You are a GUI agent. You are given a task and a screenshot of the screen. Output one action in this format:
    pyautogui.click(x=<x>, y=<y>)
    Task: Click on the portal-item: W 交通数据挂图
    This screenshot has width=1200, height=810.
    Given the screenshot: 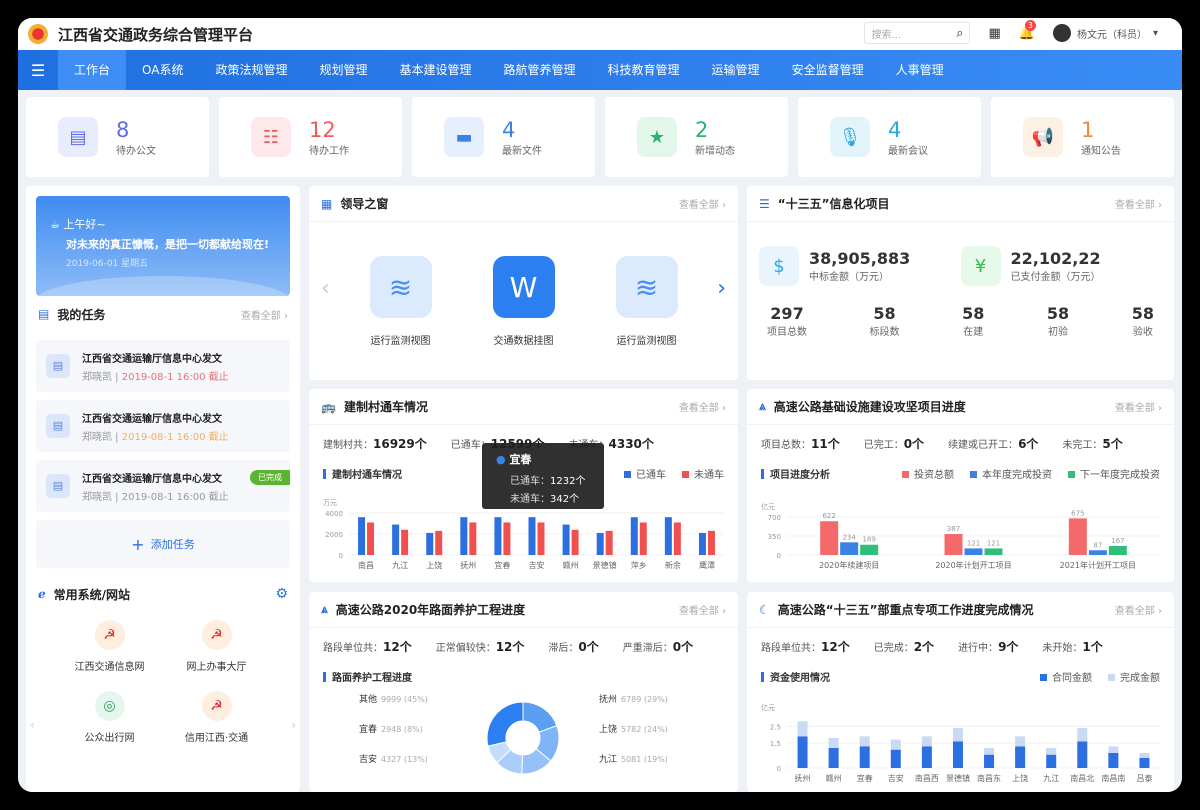 What is the action you would take?
    pyautogui.click(x=523, y=301)
    